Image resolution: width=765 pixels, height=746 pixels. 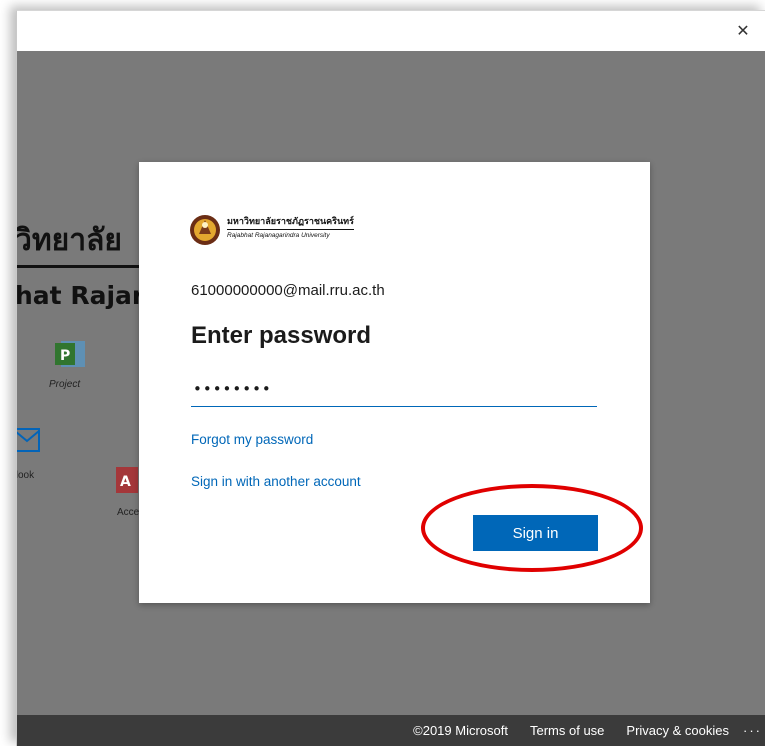 What do you see at coordinates (252, 439) in the screenshot?
I see `forgot-password-link: Forgot my password` at bounding box center [252, 439].